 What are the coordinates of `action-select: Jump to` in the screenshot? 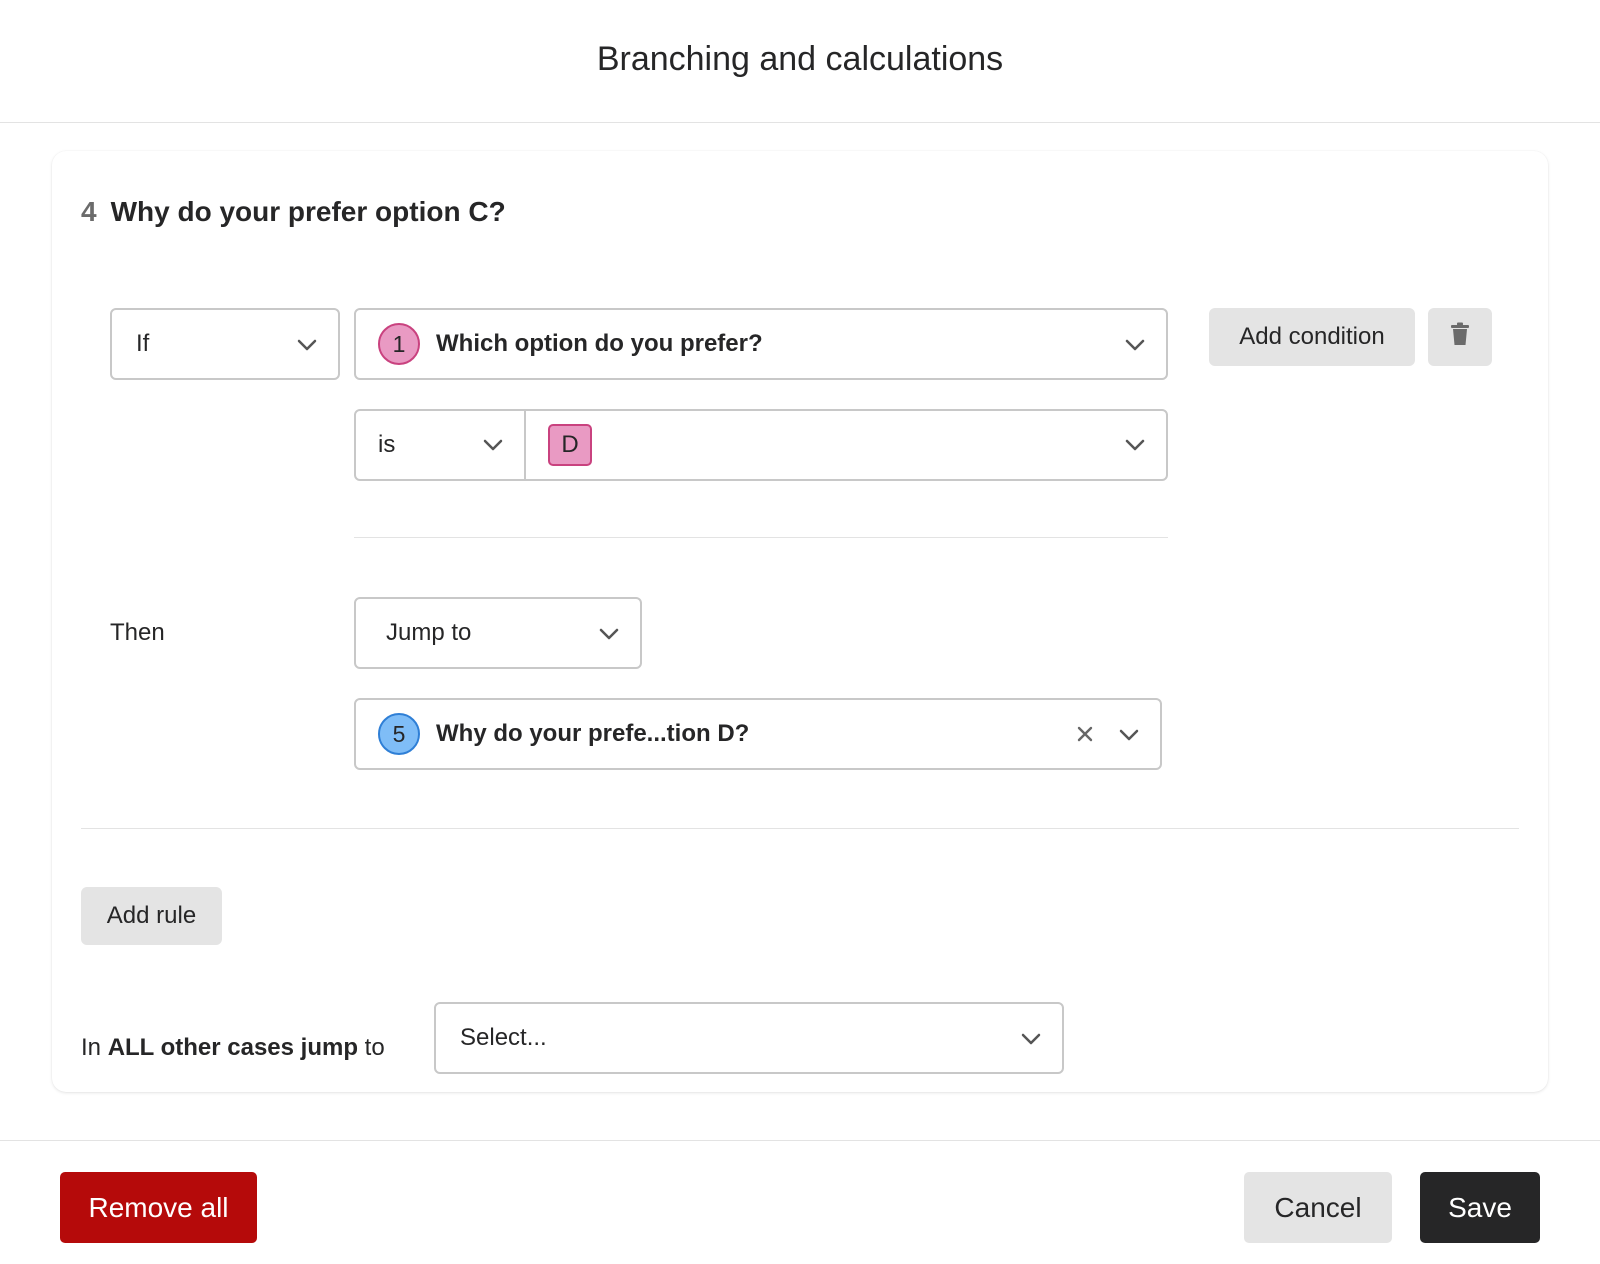 It's located at (498, 633).